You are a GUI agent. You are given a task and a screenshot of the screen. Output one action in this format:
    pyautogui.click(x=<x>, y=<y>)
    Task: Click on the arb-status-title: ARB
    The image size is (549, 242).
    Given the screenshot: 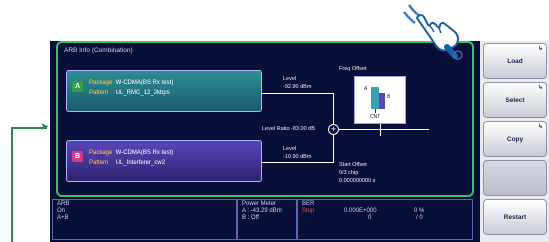 What is the action you would take?
    pyautogui.click(x=63, y=204)
    